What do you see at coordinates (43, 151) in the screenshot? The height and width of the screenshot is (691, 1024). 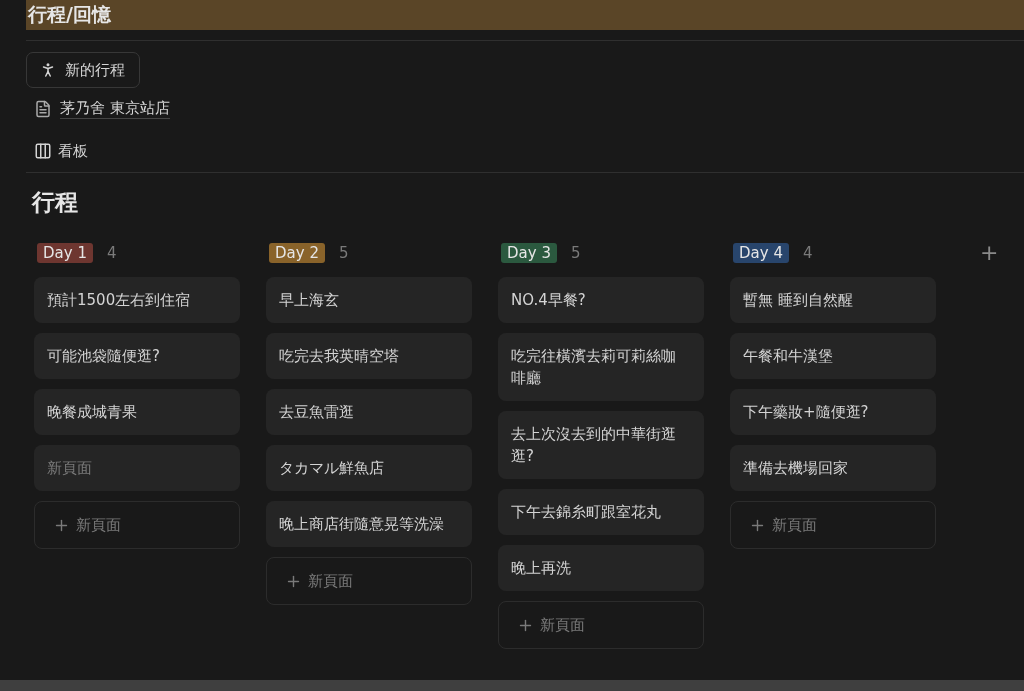 I see `columns-icon` at bounding box center [43, 151].